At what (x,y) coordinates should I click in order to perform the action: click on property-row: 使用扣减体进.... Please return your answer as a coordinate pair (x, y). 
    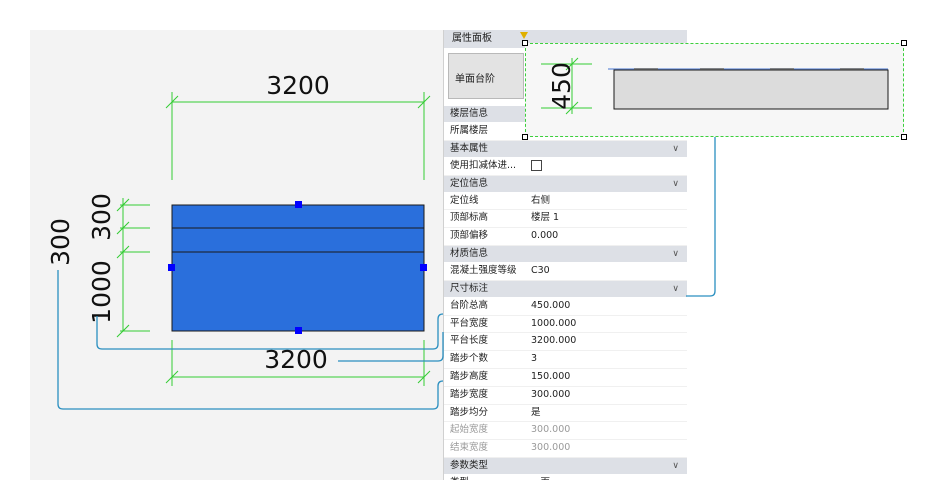
    Looking at the image, I should click on (565, 167).